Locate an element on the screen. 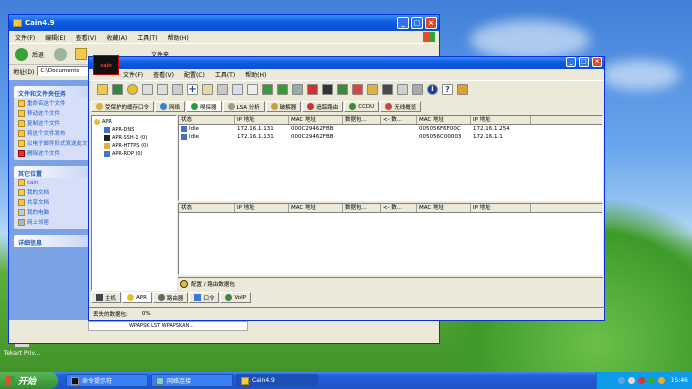 The width and height of the screenshot is (692, 389). settings-icon is located at coordinates (417, 89).